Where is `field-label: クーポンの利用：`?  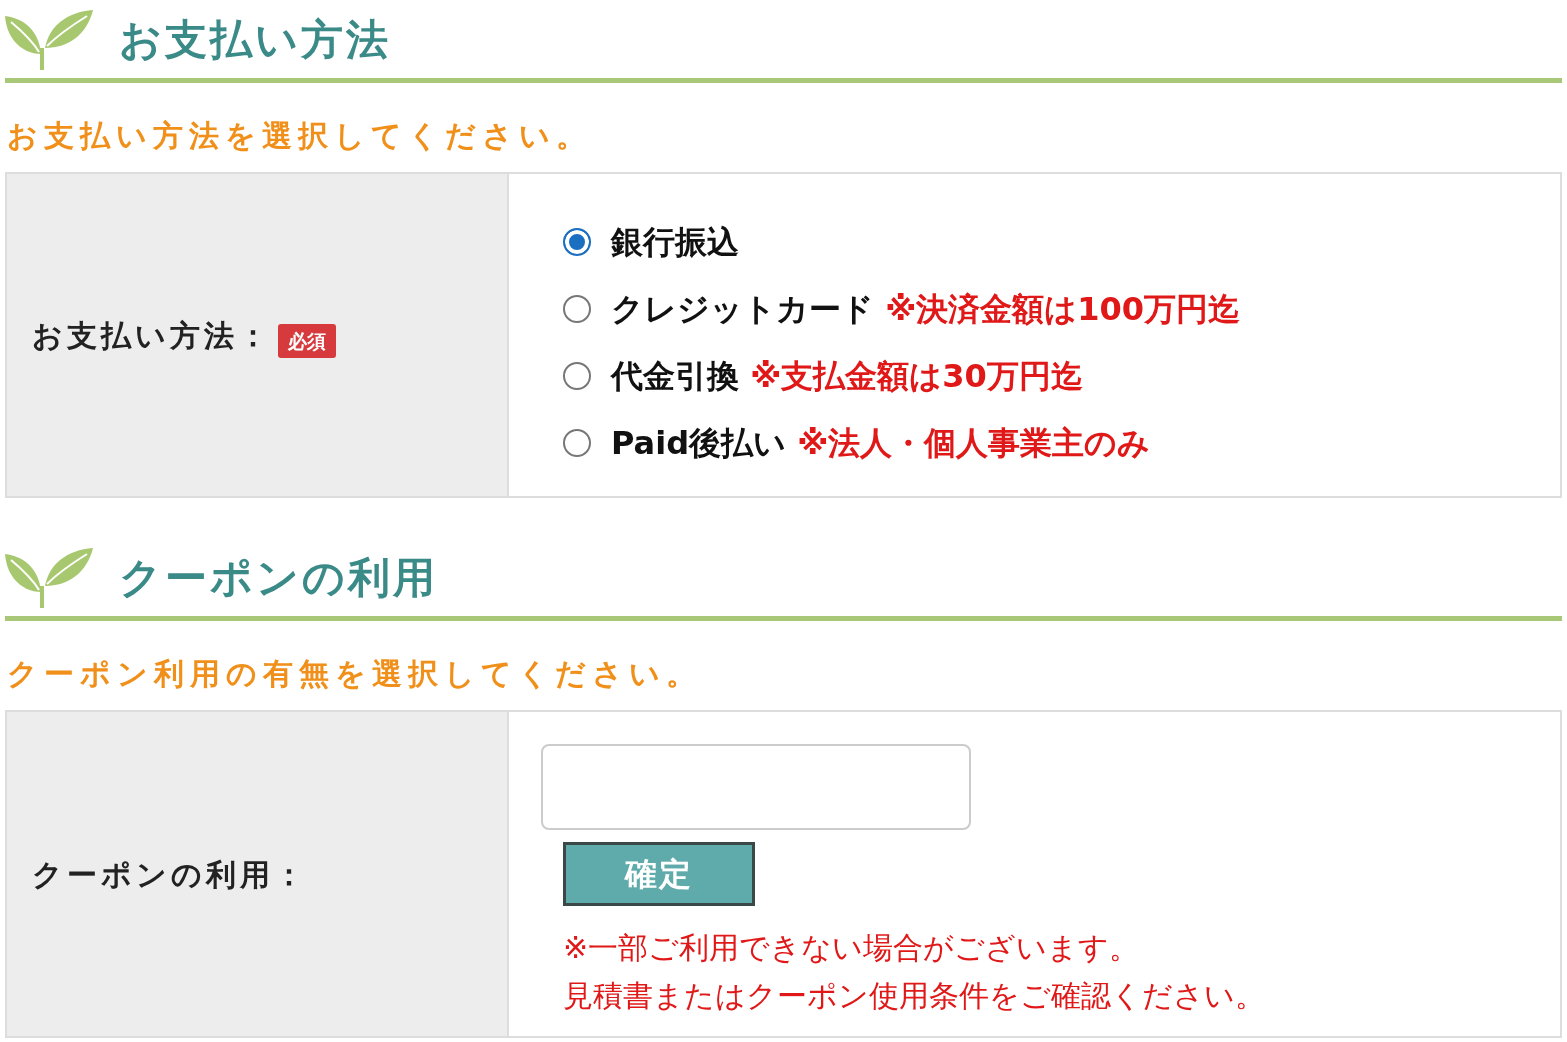 field-label: クーポンの利用： is located at coordinates (170, 874).